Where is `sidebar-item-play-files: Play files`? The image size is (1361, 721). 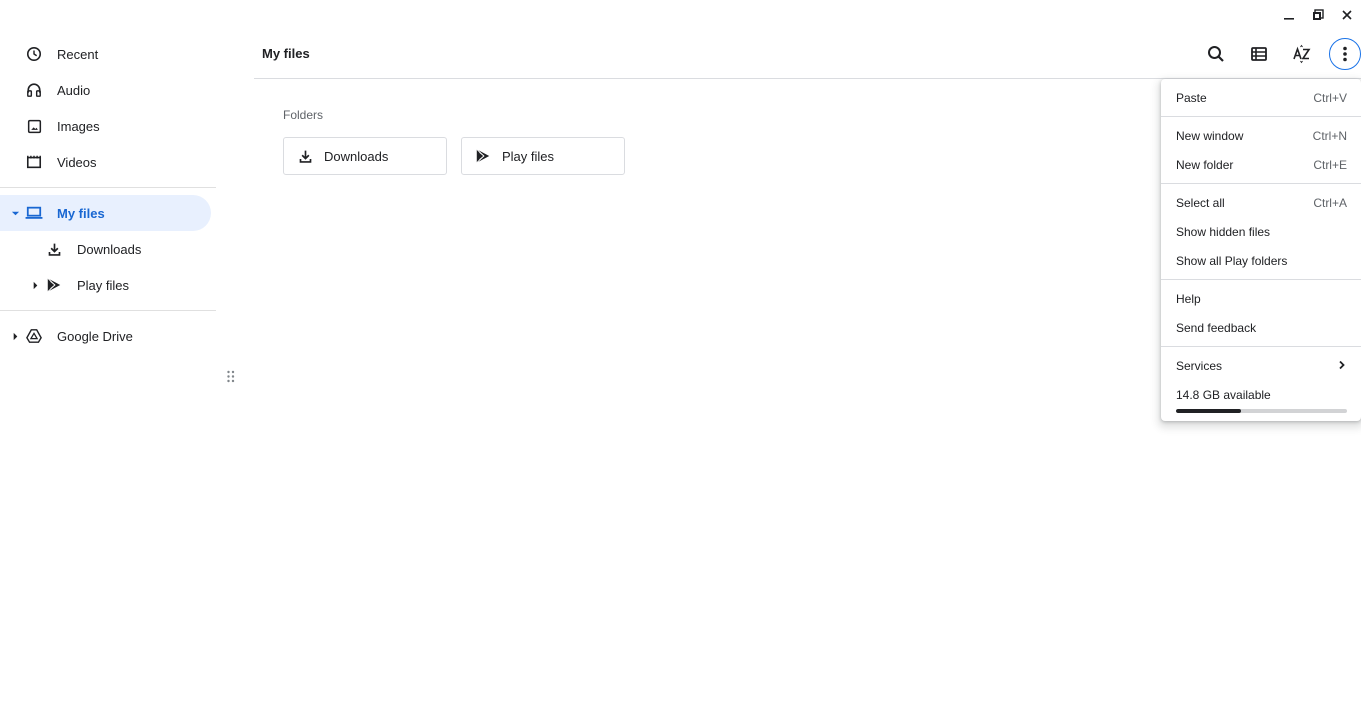 sidebar-item-play-files: Play files is located at coordinates (108, 285).